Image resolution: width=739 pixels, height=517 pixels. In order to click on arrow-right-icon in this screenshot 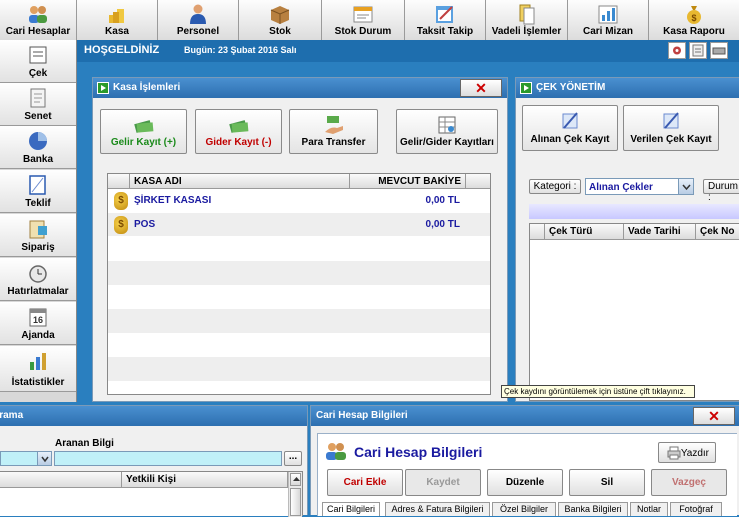, I will do `click(103, 88)`.